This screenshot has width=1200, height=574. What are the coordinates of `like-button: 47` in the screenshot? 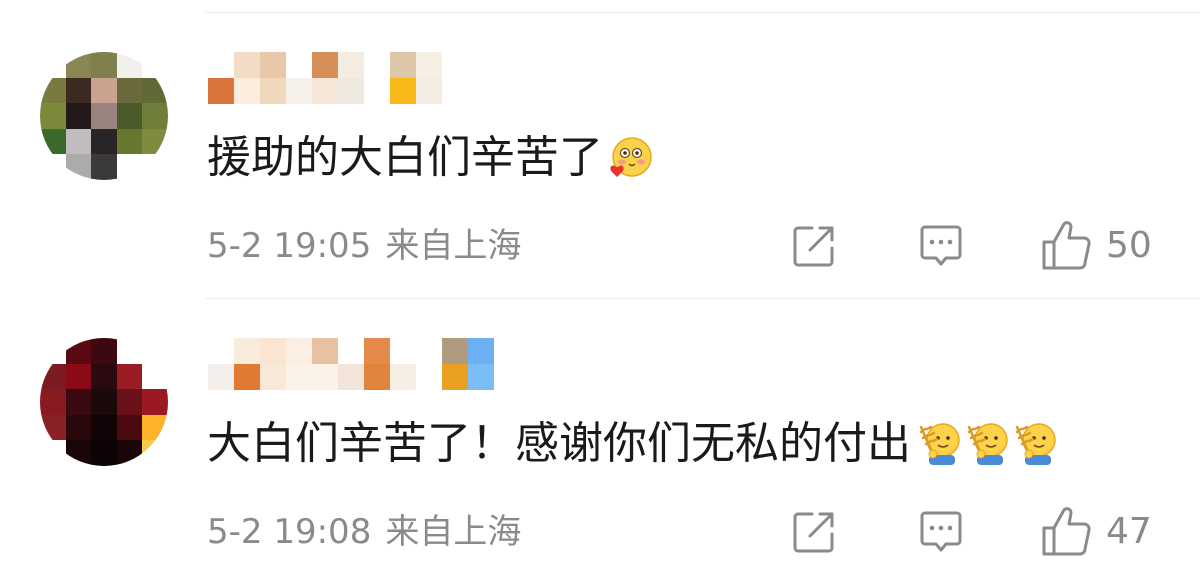 It's located at (1096, 531).